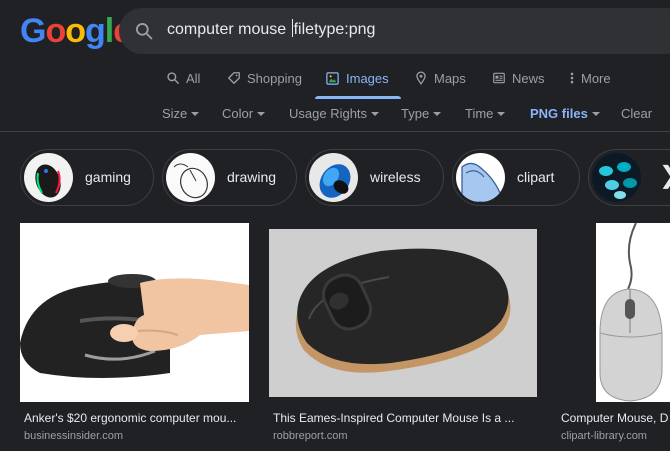 Image resolution: width=670 pixels, height=451 pixels. I want to click on tab-shopping: Shopping, so click(264, 78).